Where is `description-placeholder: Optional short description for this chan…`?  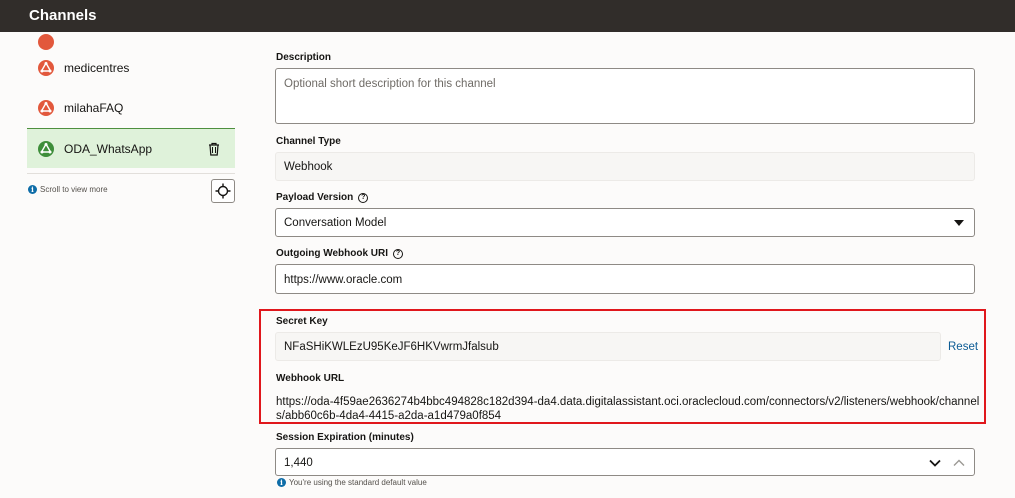
description-placeholder: Optional short description for this chan… is located at coordinates (390, 84).